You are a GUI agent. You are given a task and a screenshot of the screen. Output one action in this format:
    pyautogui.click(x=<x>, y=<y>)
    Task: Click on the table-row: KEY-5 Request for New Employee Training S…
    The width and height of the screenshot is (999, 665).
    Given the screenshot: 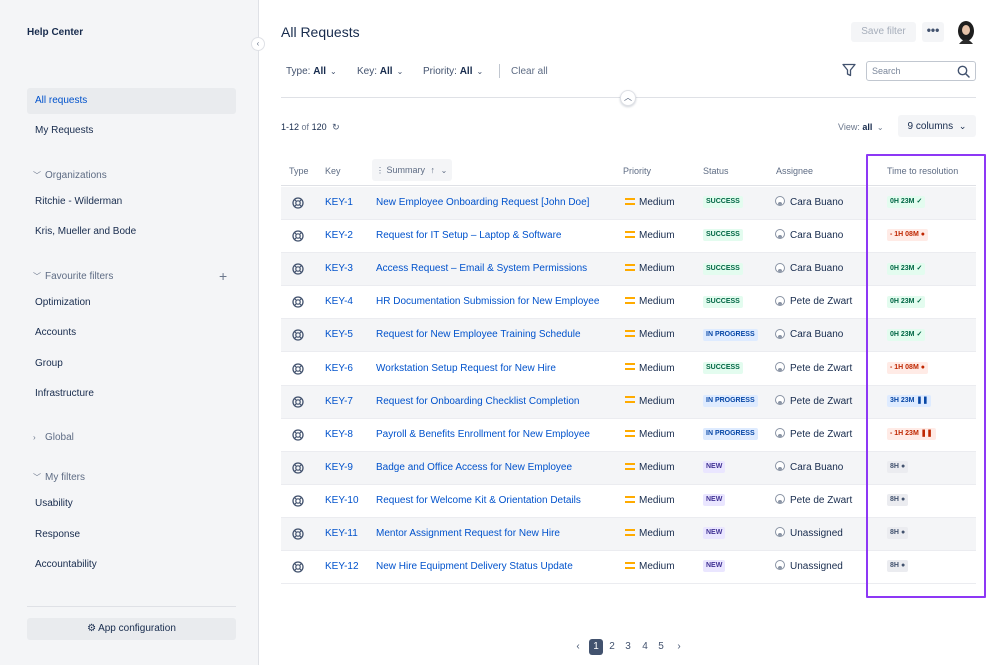 What is the action you would take?
    pyautogui.click(x=628, y=336)
    